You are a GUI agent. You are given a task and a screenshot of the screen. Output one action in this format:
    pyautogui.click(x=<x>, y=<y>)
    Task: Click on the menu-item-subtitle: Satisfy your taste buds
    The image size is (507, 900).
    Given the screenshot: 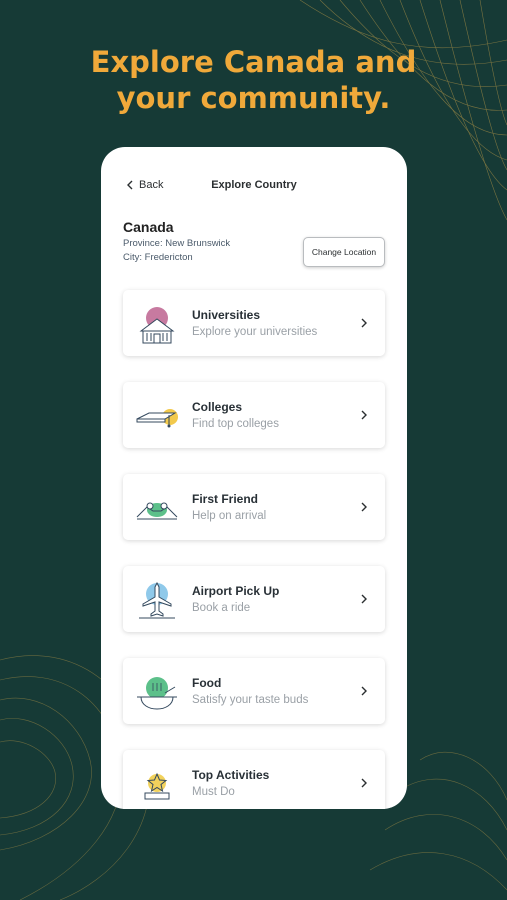 What is the action you would take?
    pyautogui.click(x=250, y=700)
    